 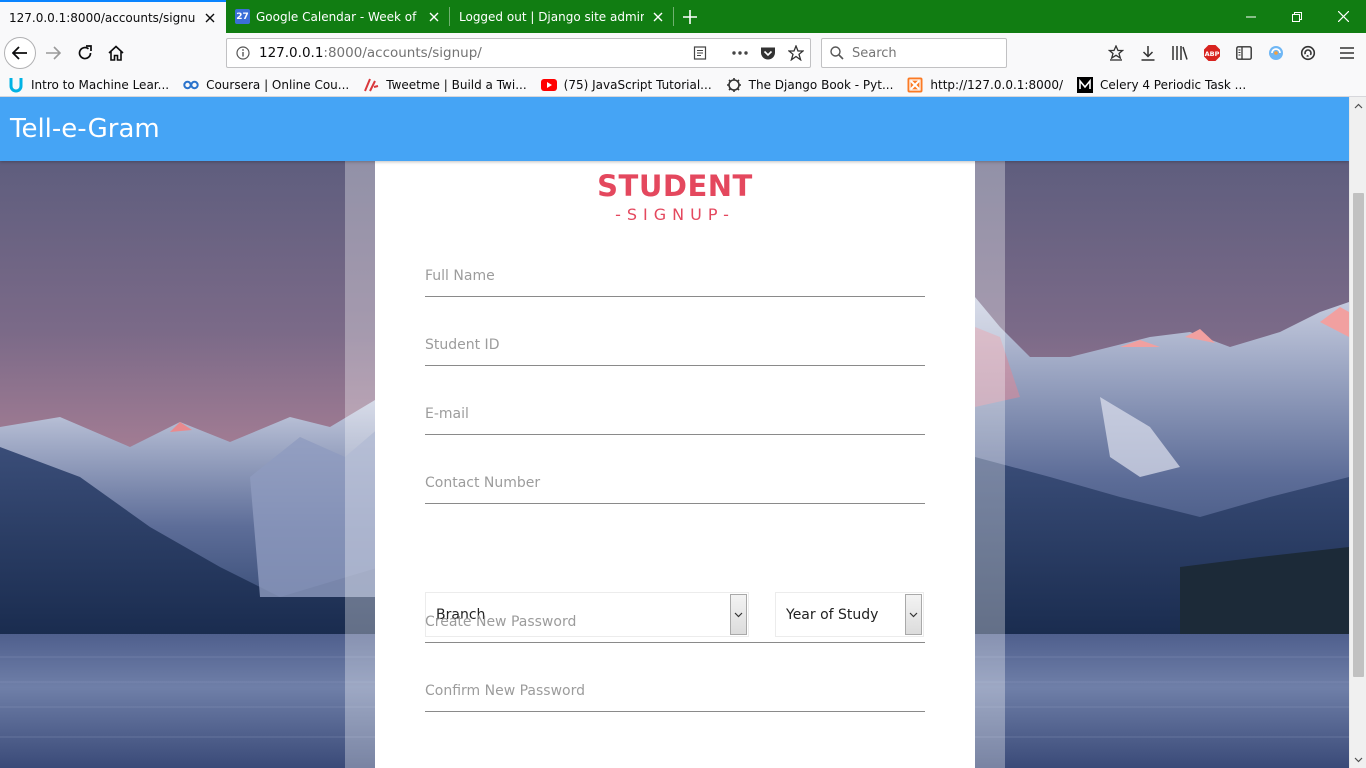 I want to click on sync-extension-button, so click(x=1308, y=53).